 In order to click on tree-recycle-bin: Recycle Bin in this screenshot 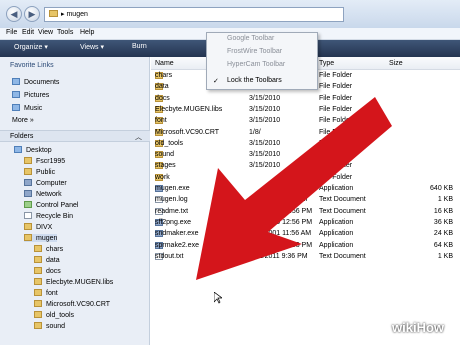, I will do `click(48, 216)`.